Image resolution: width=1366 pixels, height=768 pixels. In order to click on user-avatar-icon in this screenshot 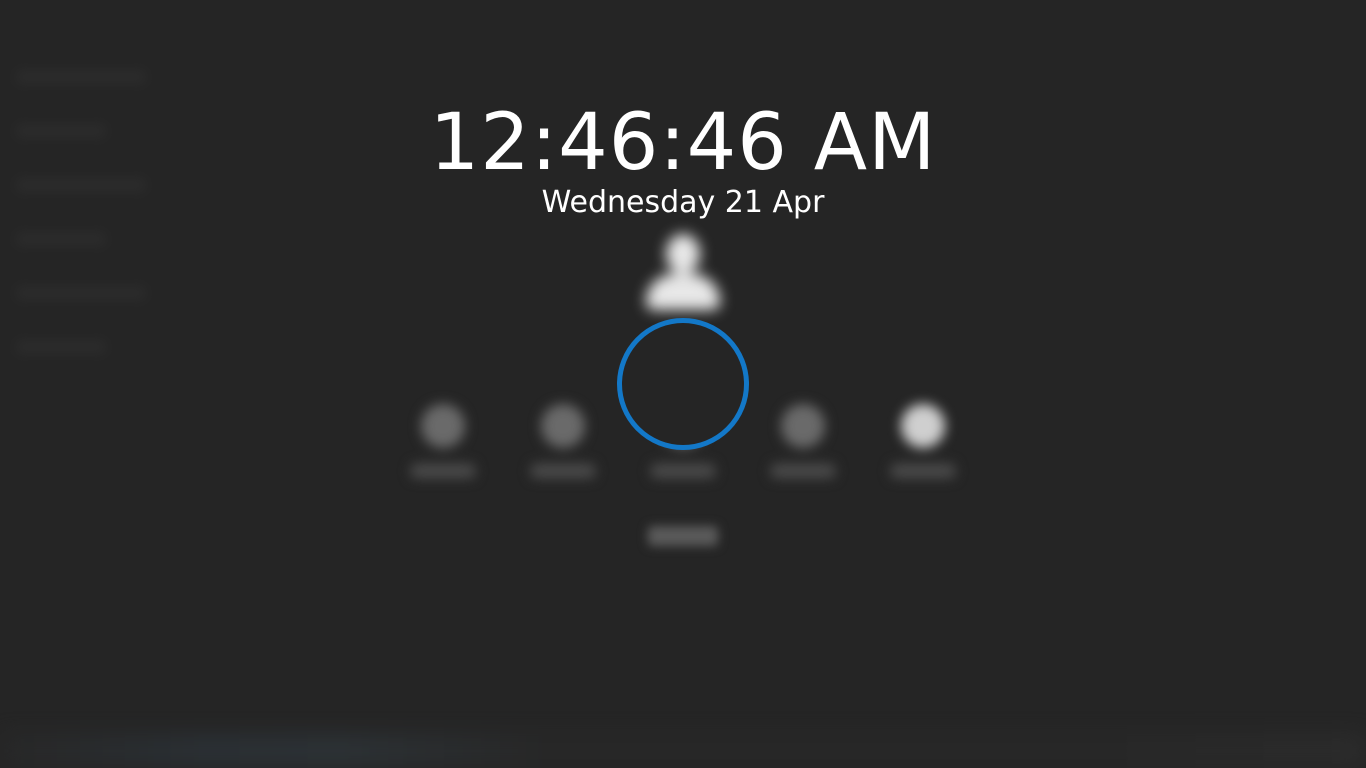, I will do `click(683, 269)`.